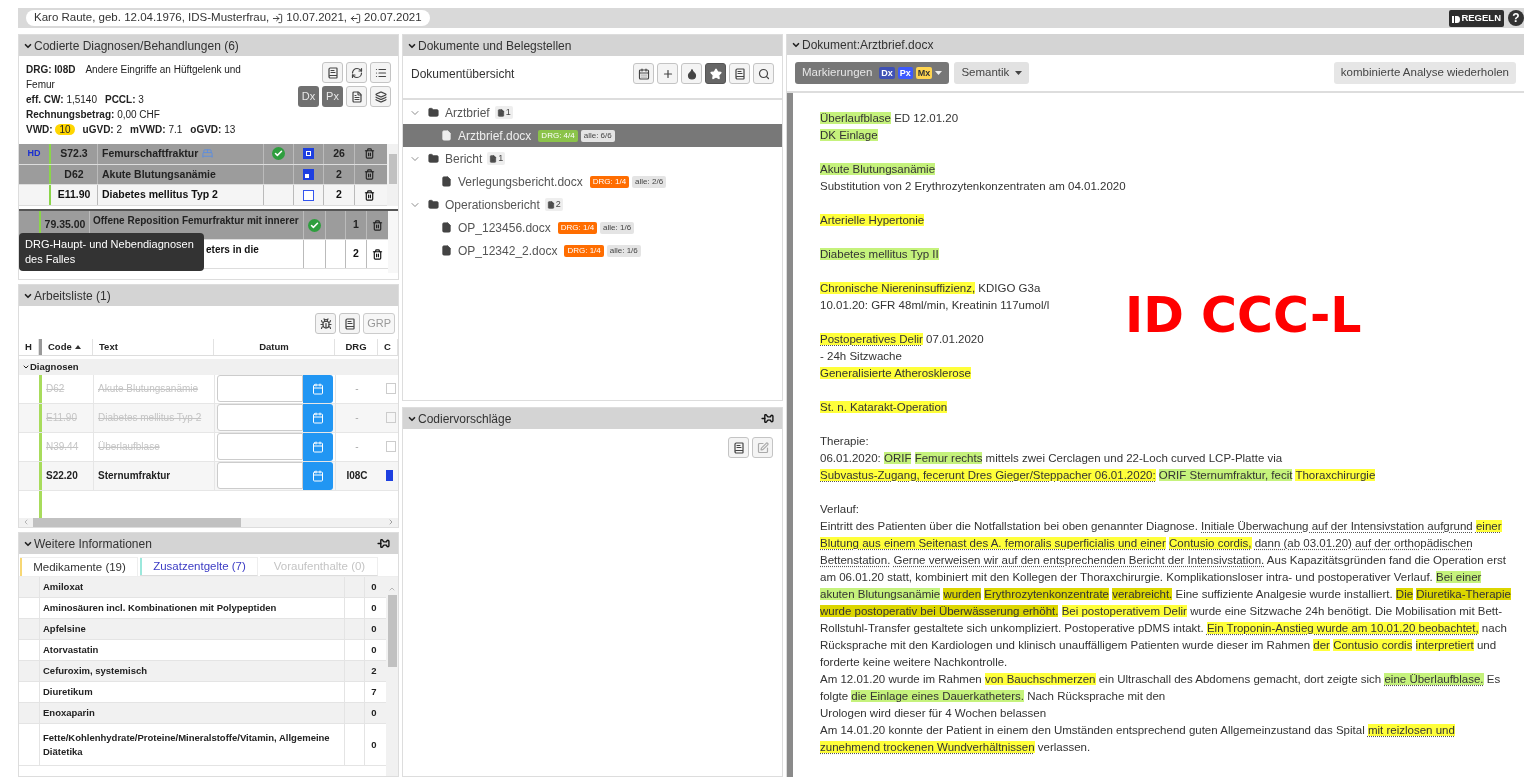 The height and width of the screenshot is (777, 1524). What do you see at coordinates (50, 129) in the screenshot?
I see `drg-field: VWD: 10` at bounding box center [50, 129].